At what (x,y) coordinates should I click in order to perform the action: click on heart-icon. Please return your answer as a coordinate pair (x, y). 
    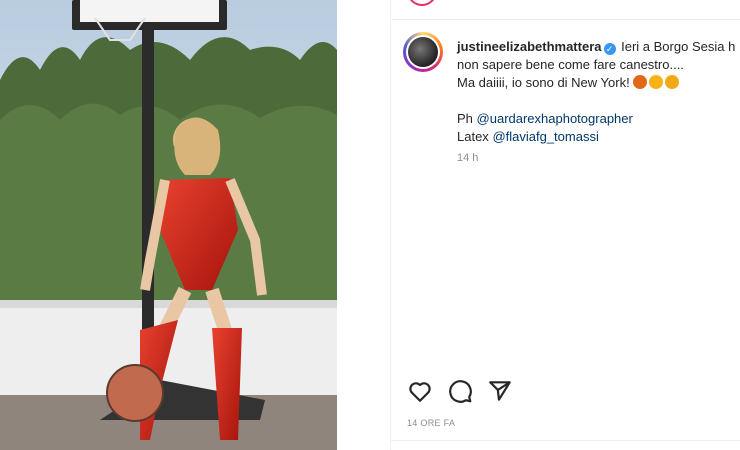
    Looking at the image, I should click on (420, 391).